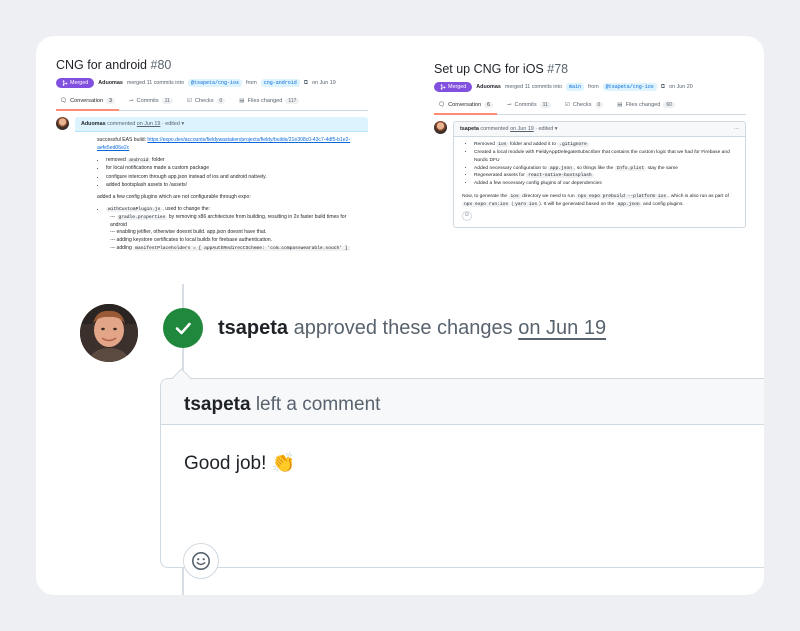 The height and width of the screenshot is (631, 800). Describe the element at coordinates (201, 561) in the screenshot. I see `smiley-icon` at that location.